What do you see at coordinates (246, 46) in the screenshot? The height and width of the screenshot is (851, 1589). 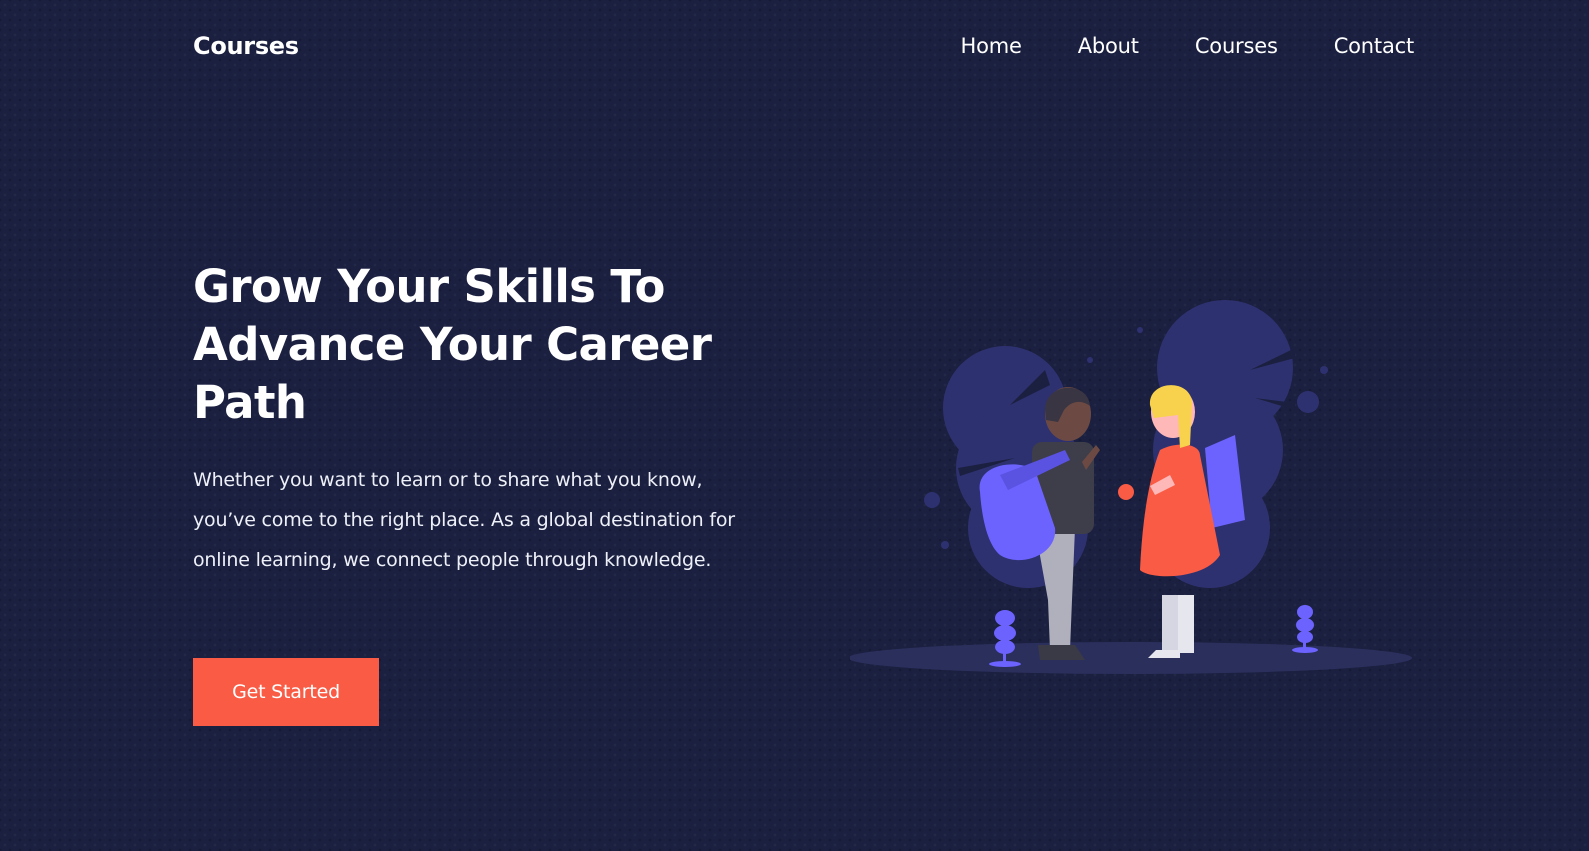 I see `logo-link: Courses` at bounding box center [246, 46].